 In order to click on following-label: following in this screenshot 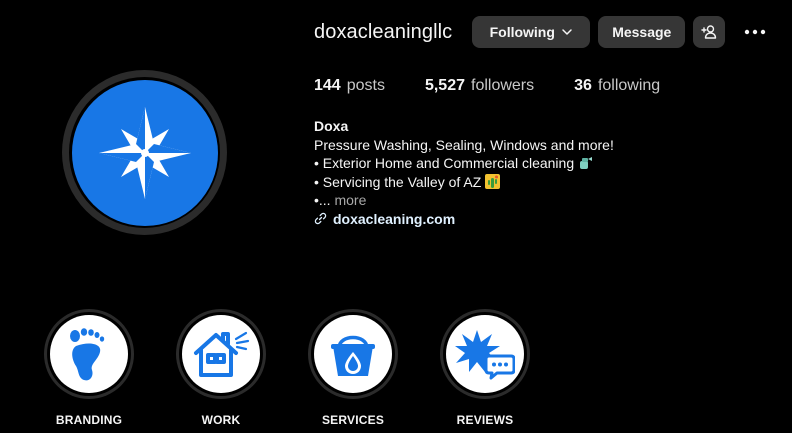, I will do `click(629, 85)`.